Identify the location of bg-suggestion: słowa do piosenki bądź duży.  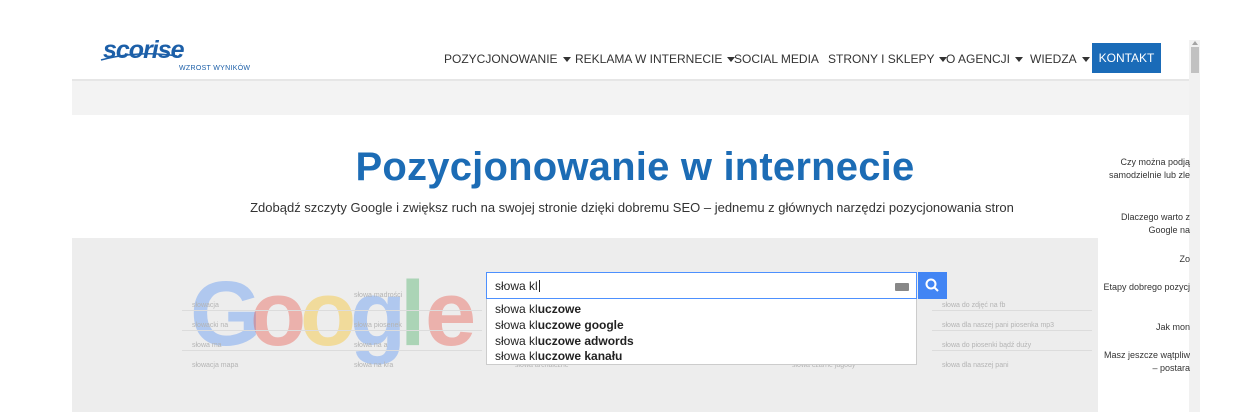
(987, 345).